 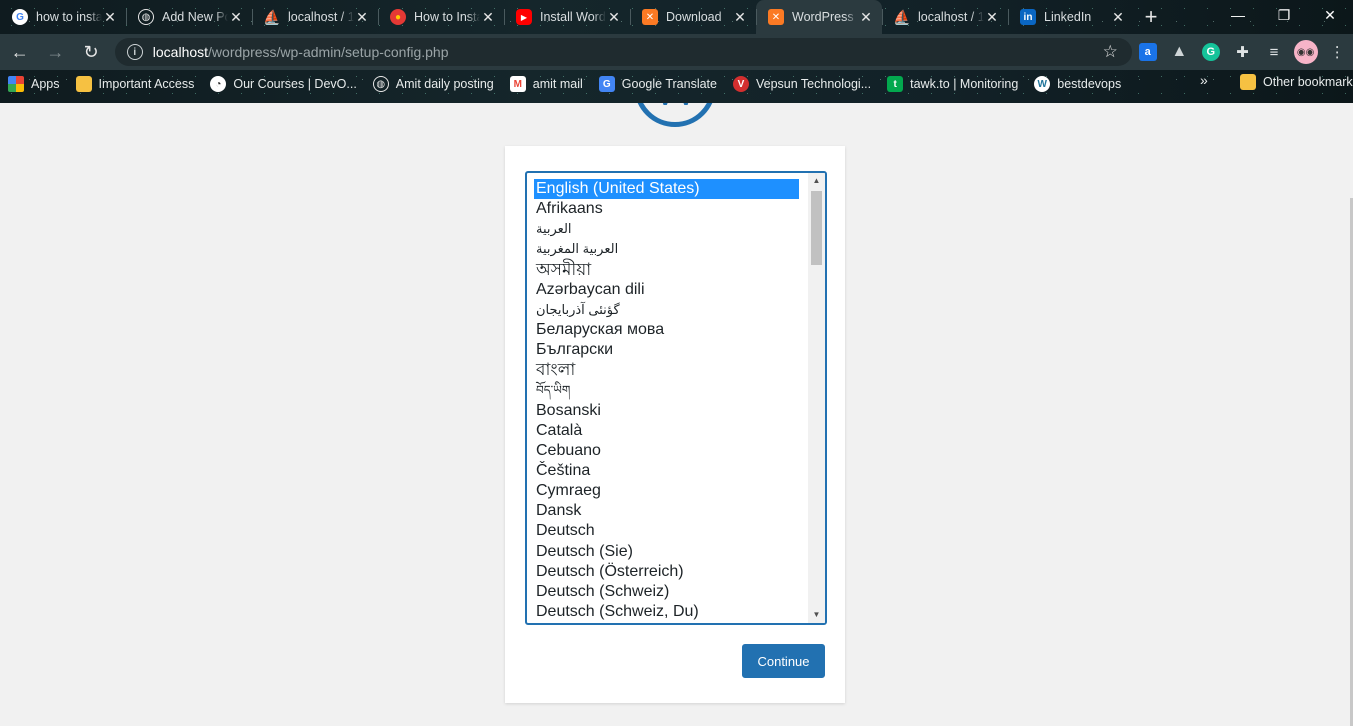 I want to click on language-option: অসমীয়া, so click(x=667, y=270).